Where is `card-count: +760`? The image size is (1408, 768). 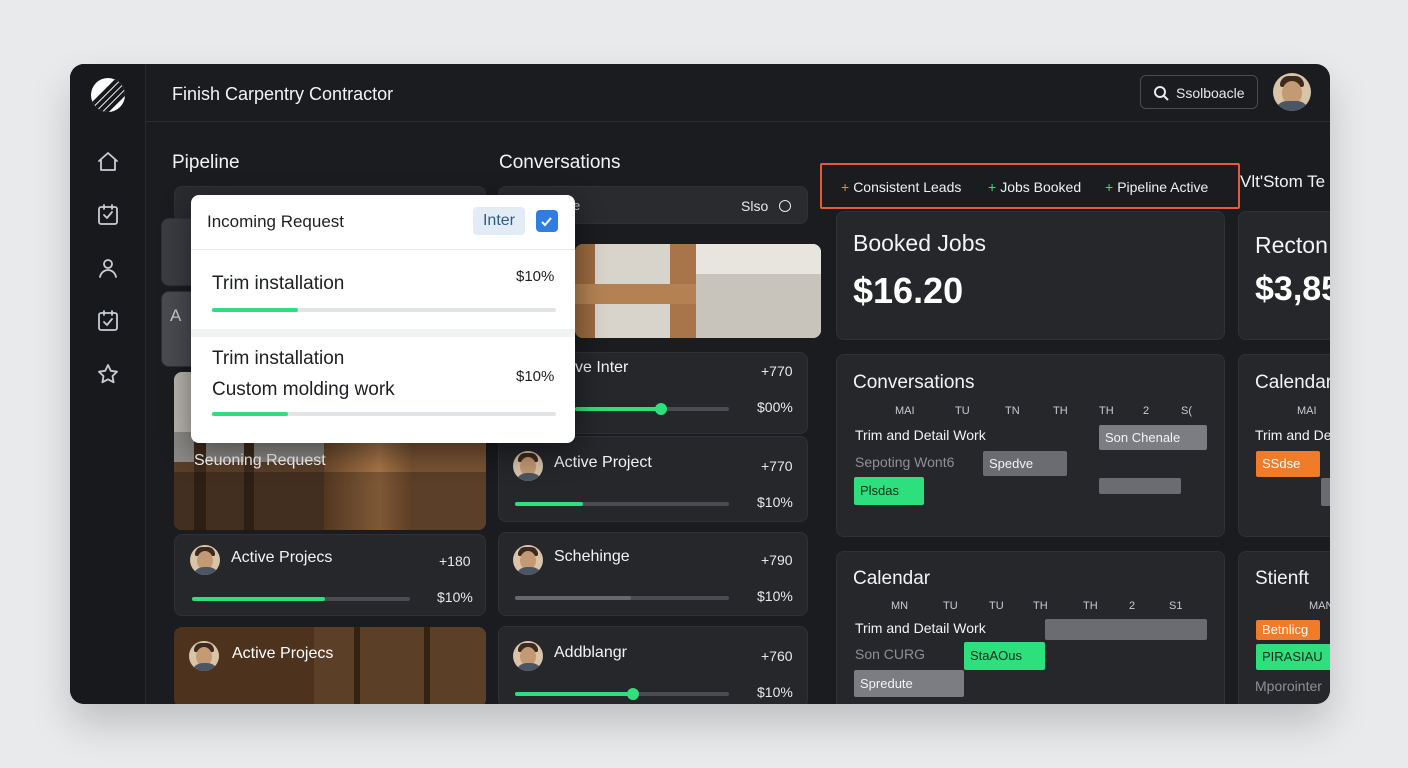 card-count: +760 is located at coordinates (777, 656).